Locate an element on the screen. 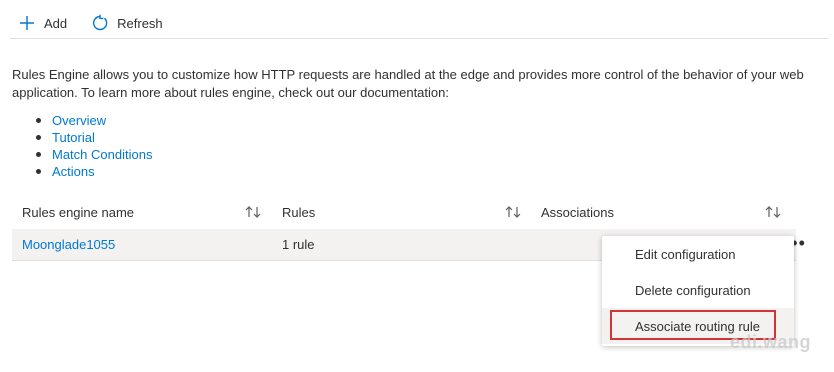  link-overview: Overview is located at coordinates (79, 120).